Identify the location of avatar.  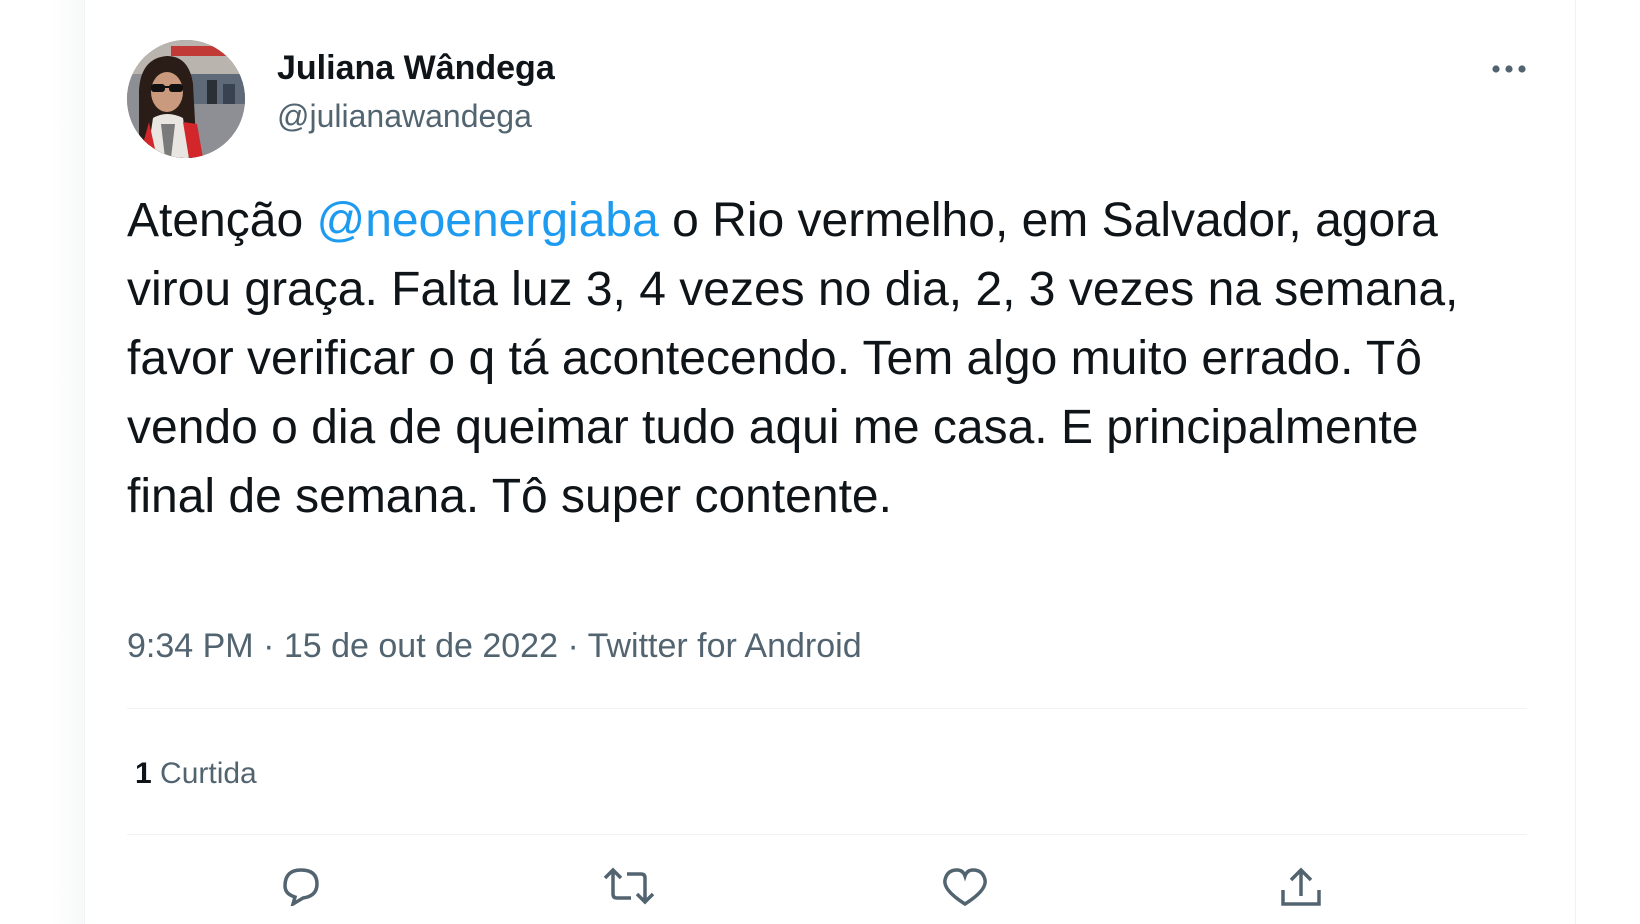
(186, 99).